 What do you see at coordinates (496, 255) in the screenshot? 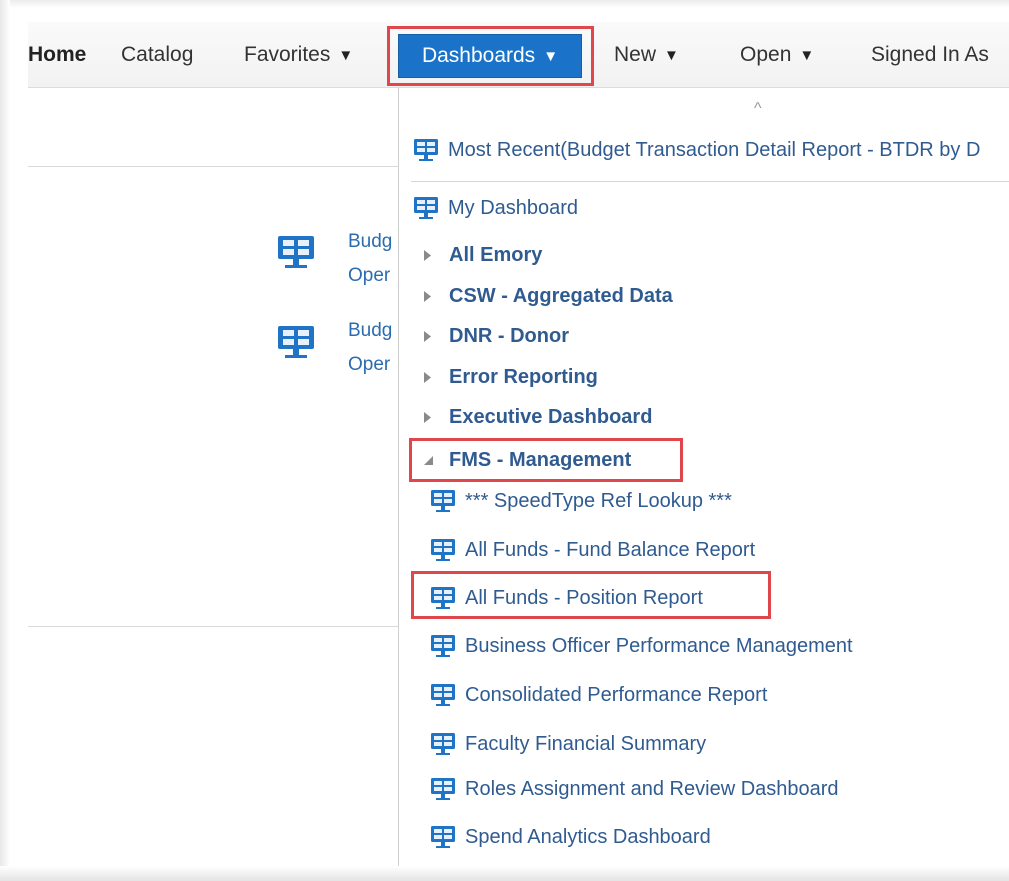
I see `folder-label: All Emory` at bounding box center [496, 255].